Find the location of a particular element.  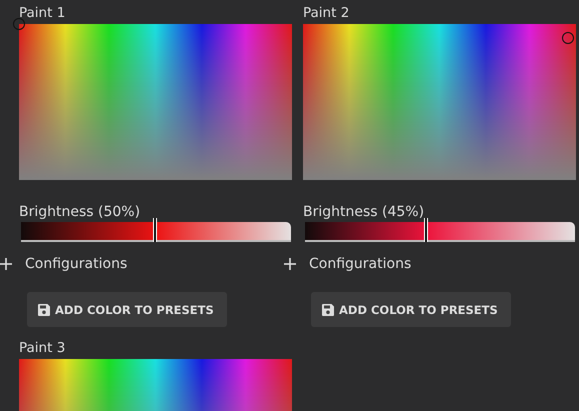

paint-title: Paint 1 is located at coordinates (42, 13).